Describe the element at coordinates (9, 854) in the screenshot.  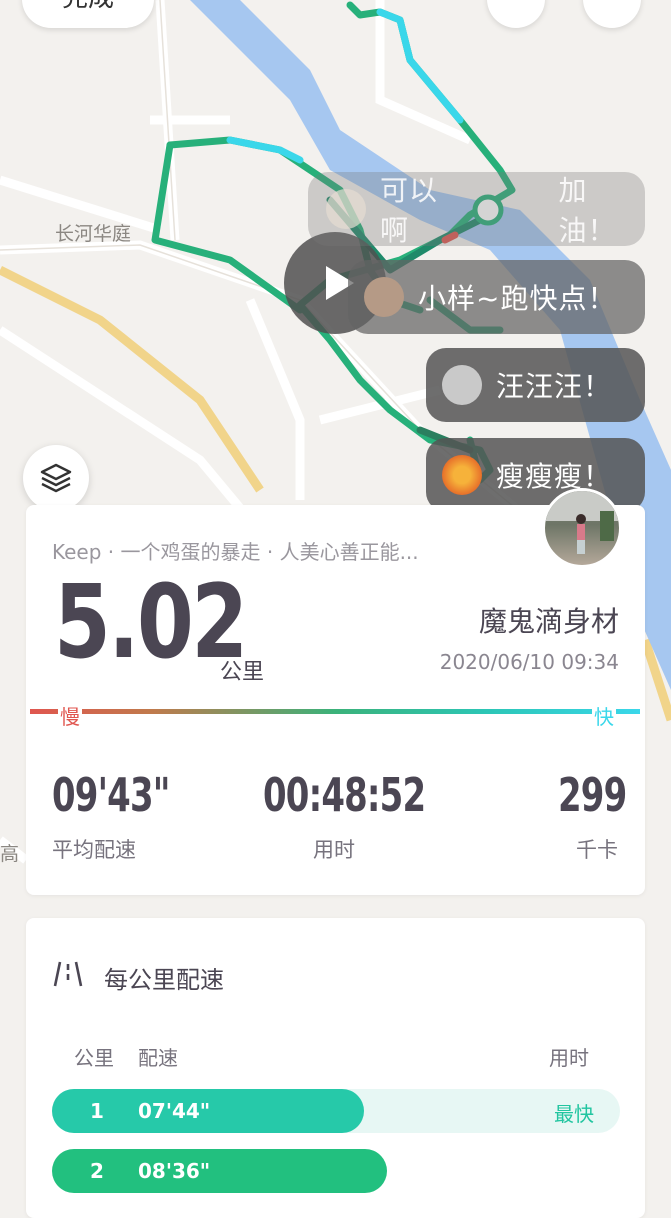
I see `map-label-gao: 高` at that location.